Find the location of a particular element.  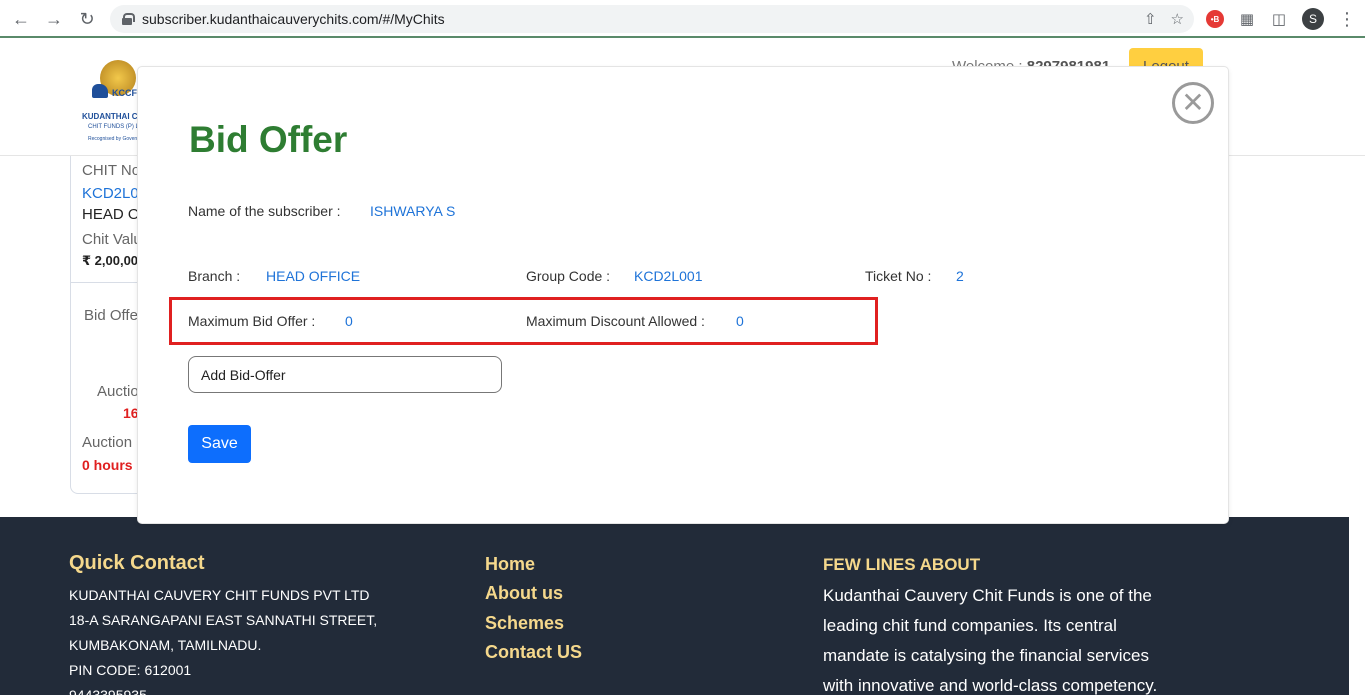

close-modal-button: ✕ is located at coordinates (1193, 103).